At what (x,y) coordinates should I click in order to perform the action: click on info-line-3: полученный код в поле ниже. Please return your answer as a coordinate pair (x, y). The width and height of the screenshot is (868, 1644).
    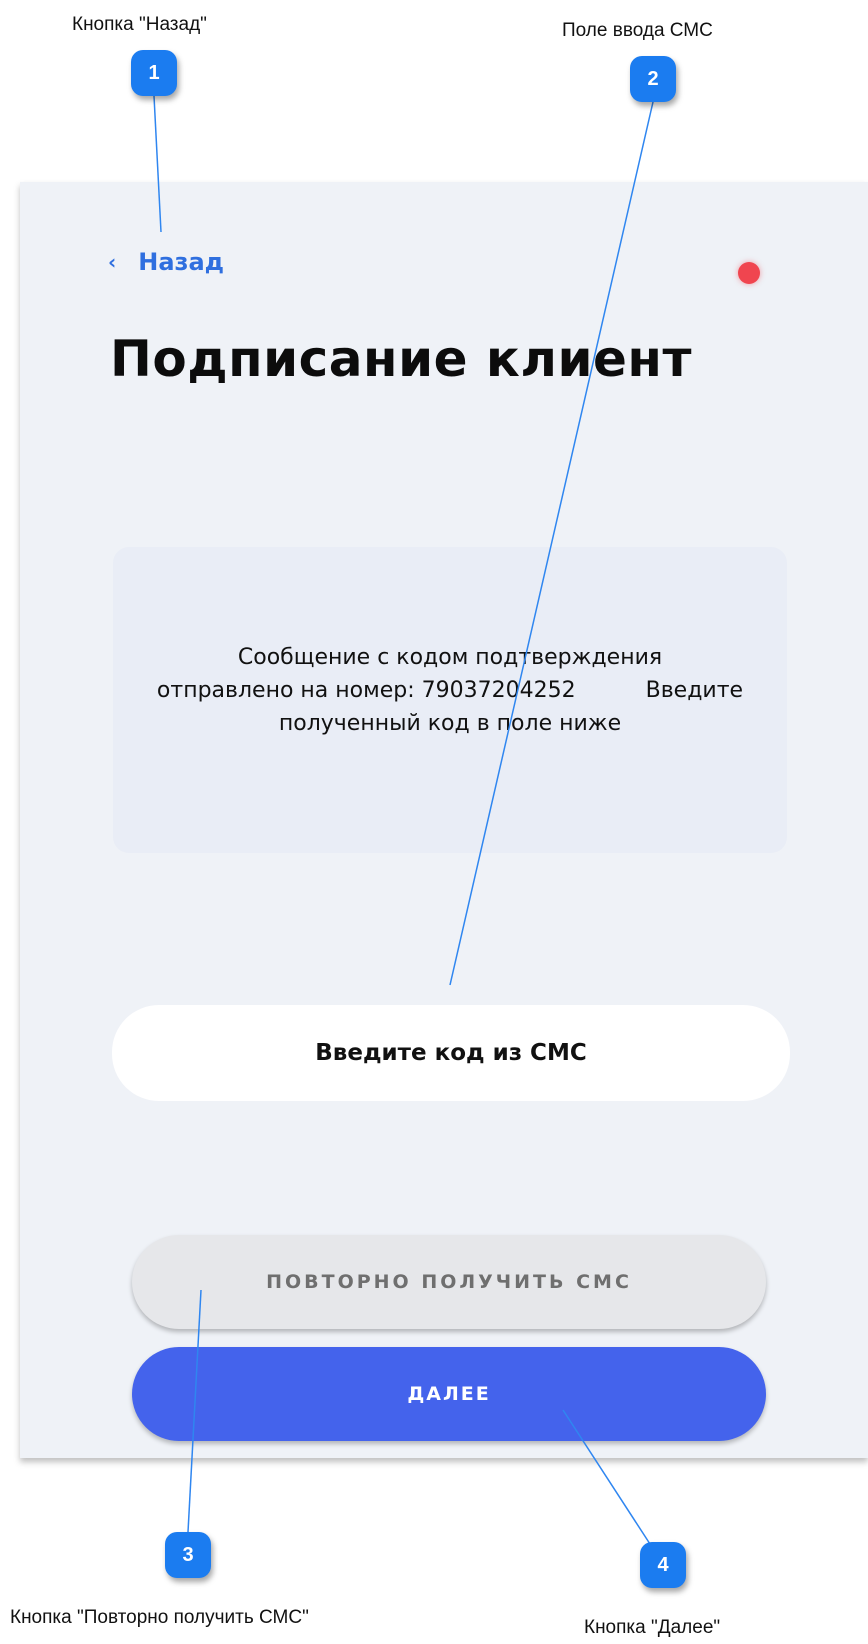
    Looking at the image, I should click on (450, 723).